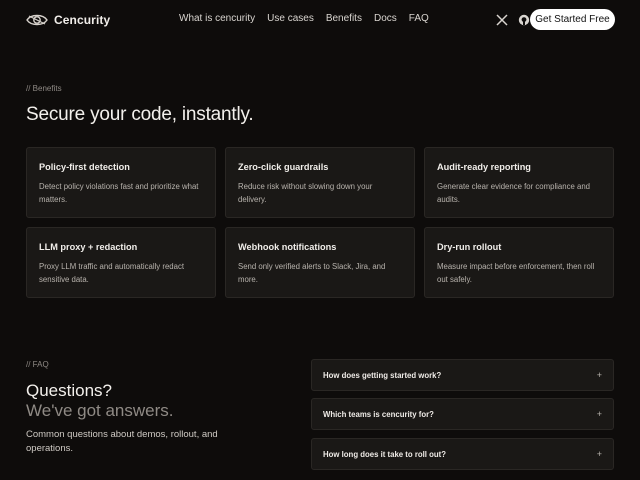 This screenshot has width=640, height=480. Describe the element at coordinates (100, 410) in the screenshot. I see `faq-subtitle: We've got answers.` at that location.